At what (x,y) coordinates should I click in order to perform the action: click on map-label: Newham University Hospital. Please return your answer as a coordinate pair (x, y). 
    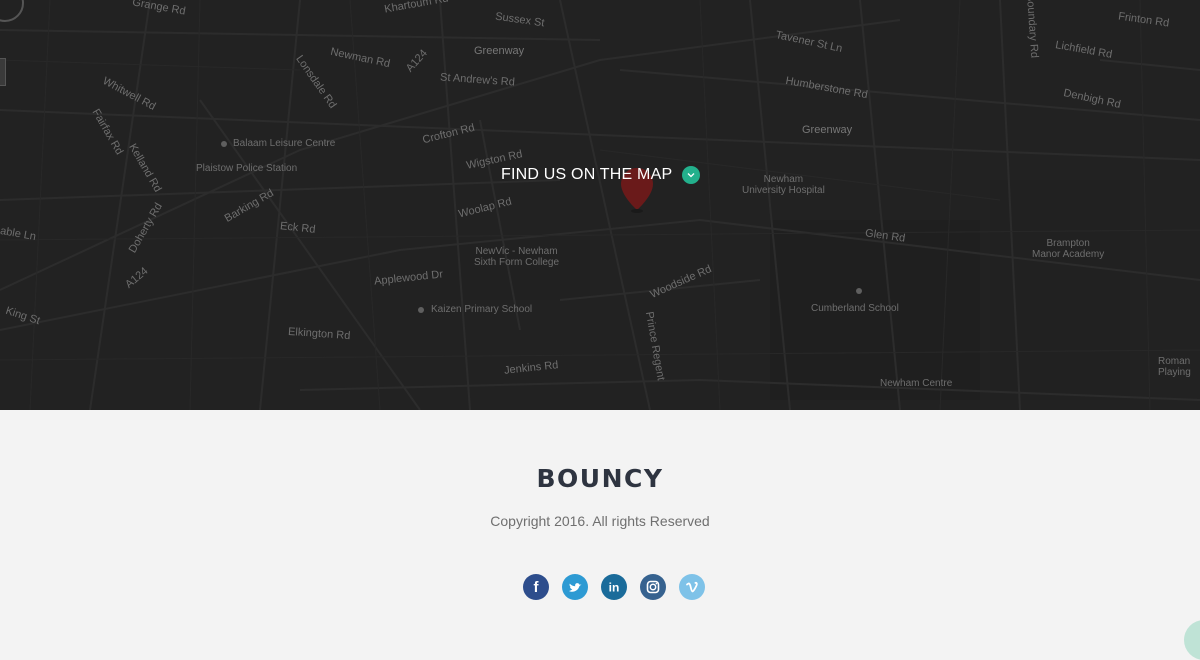
    Looking at the image, I should click on (783, 185).